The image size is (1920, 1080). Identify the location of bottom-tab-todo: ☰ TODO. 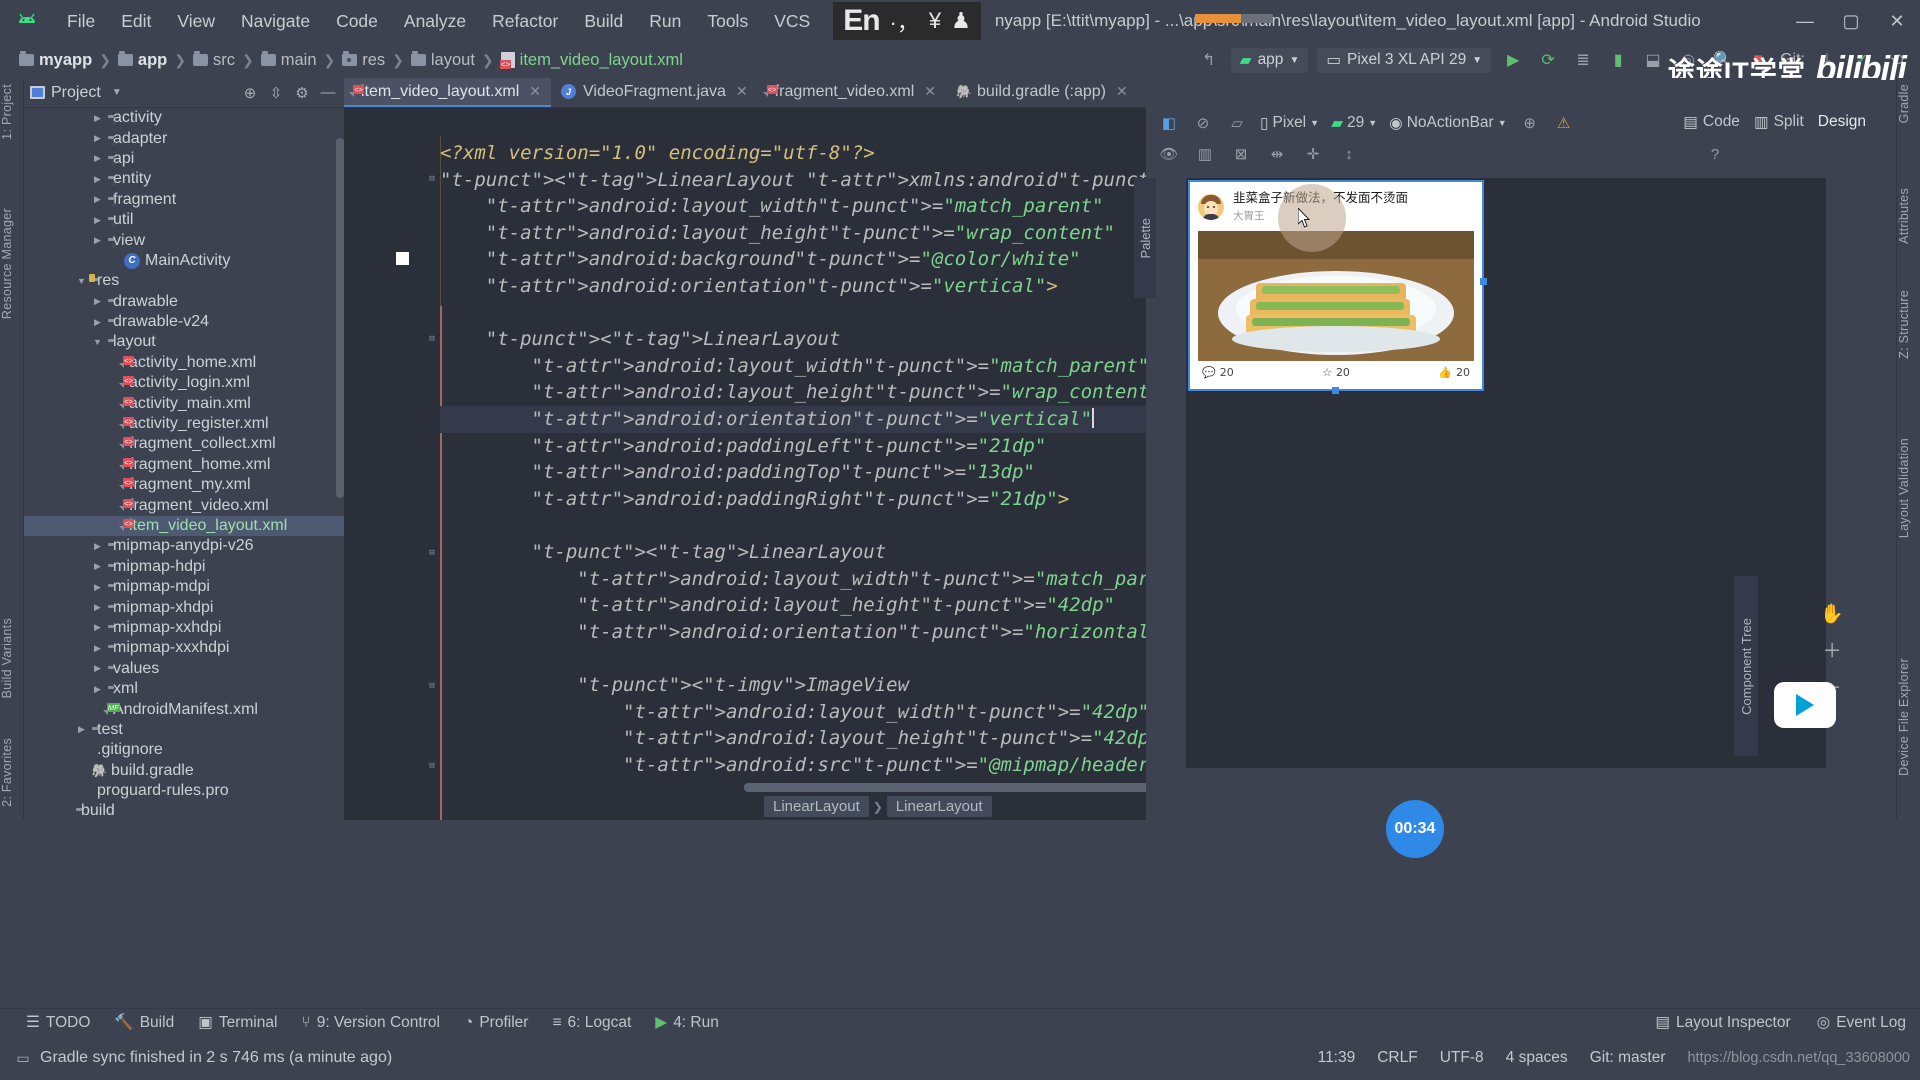
(58, 1022).